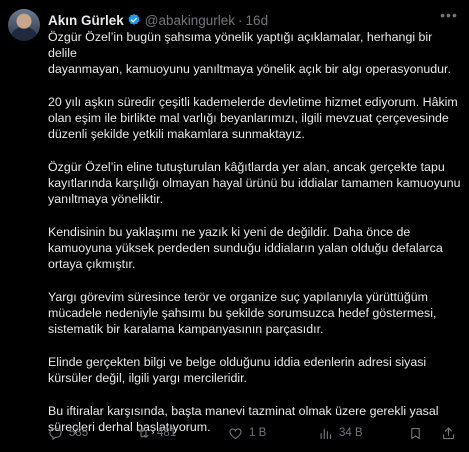  What do you see at coordinates (448, 432) in the screenshot?
I see `share-icon` at bounding box center [448, 432].